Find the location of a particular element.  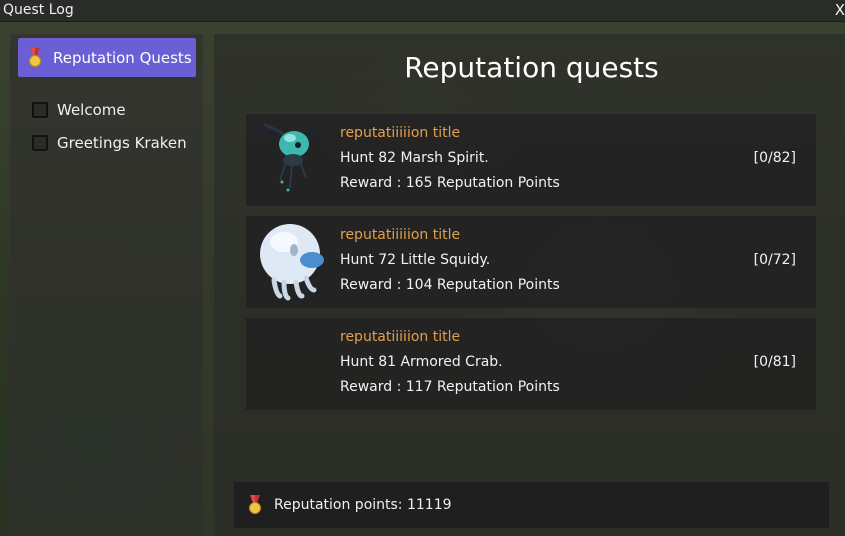

reputation-points-total: Reputation points: 11119 is located at coordinates (363, 505).